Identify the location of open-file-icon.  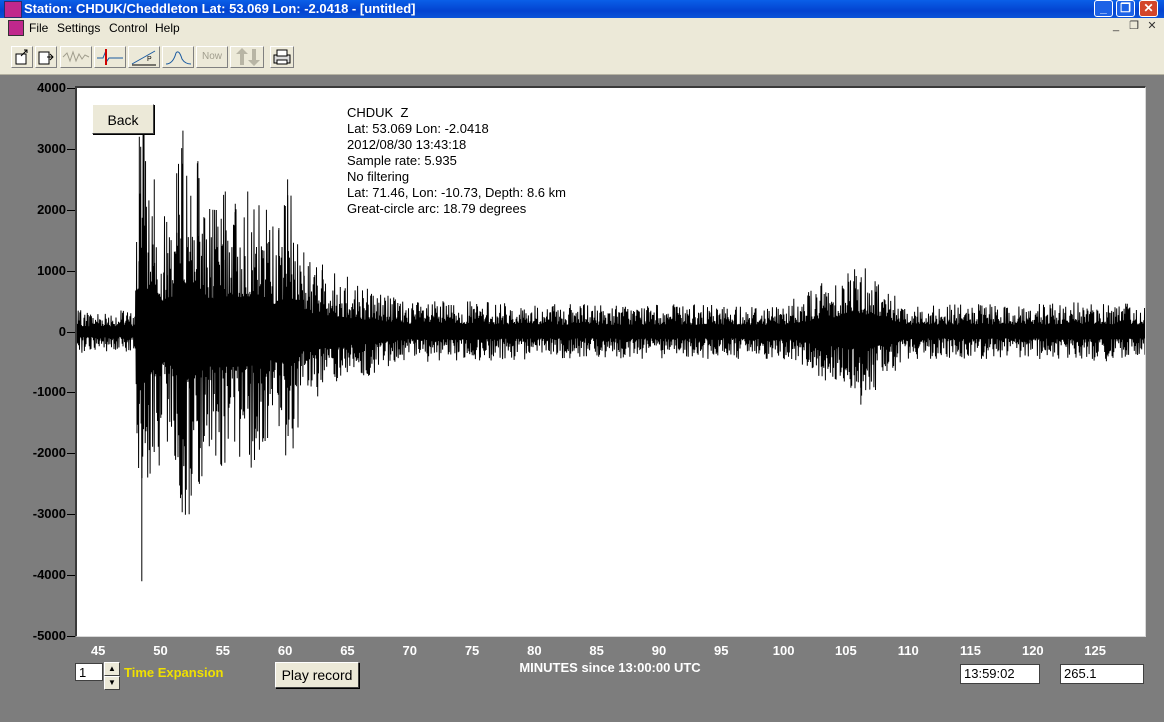
(22, 57).